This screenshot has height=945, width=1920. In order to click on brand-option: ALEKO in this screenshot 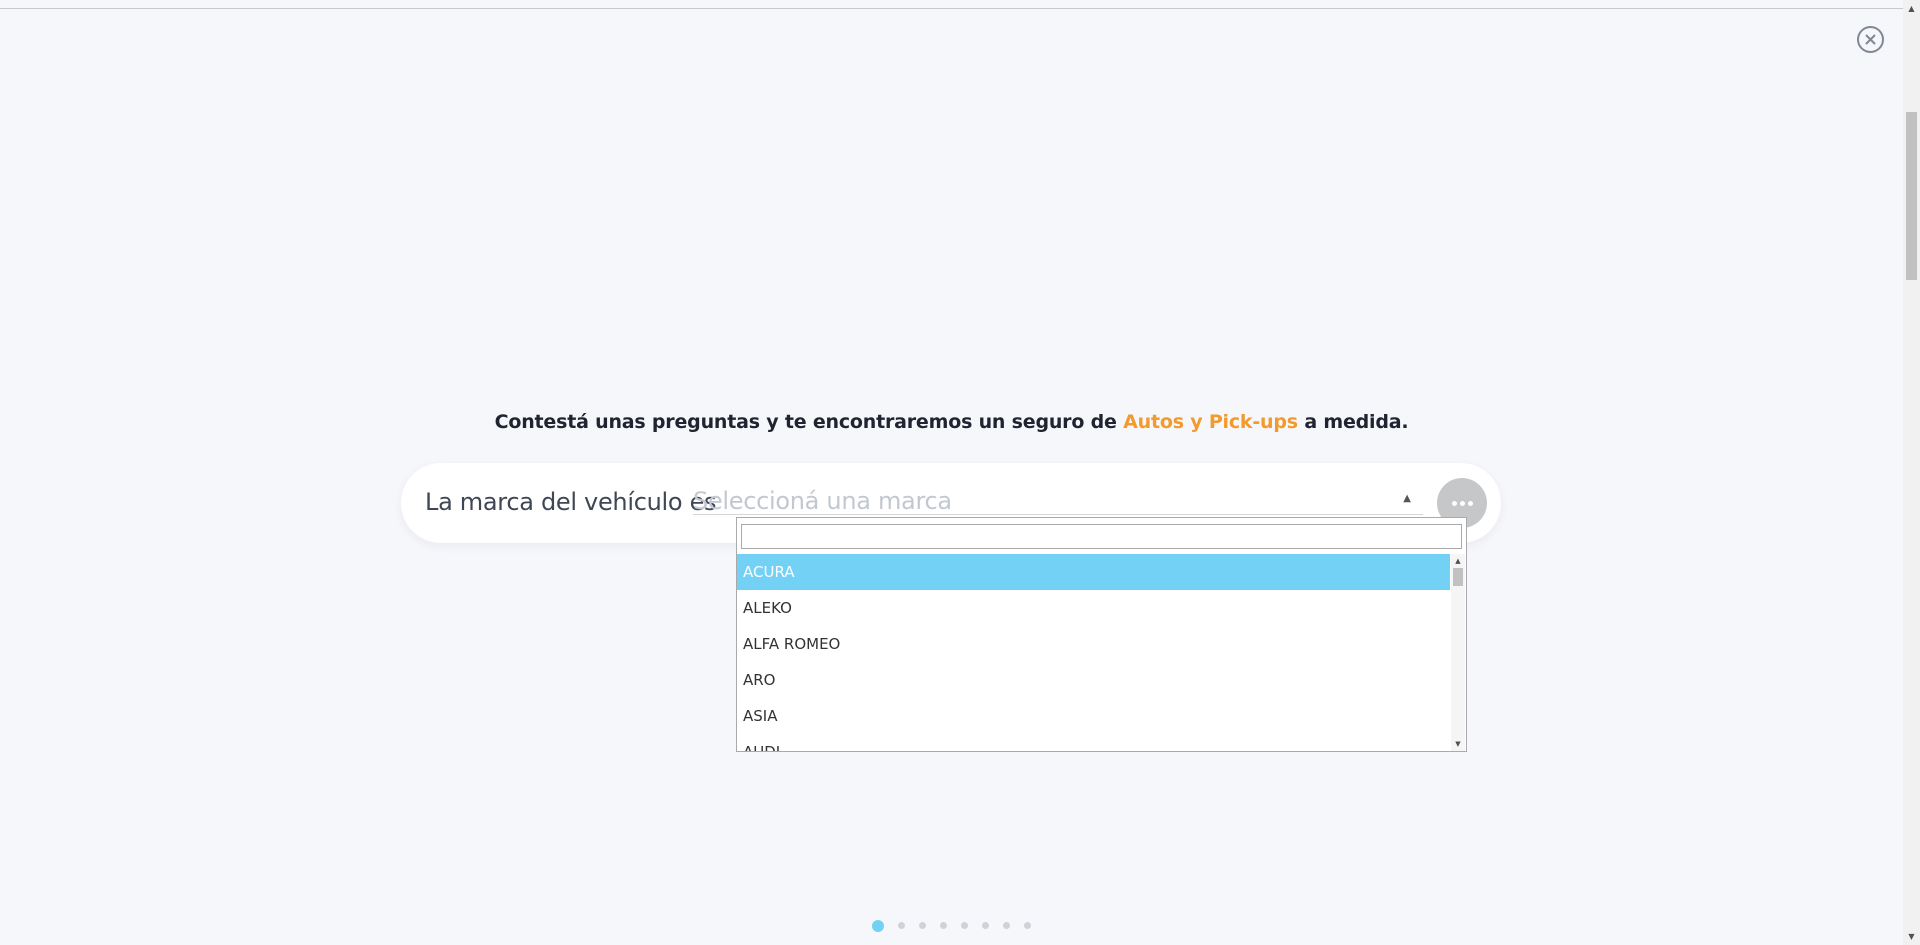, I will do `click(1093, 608)`.